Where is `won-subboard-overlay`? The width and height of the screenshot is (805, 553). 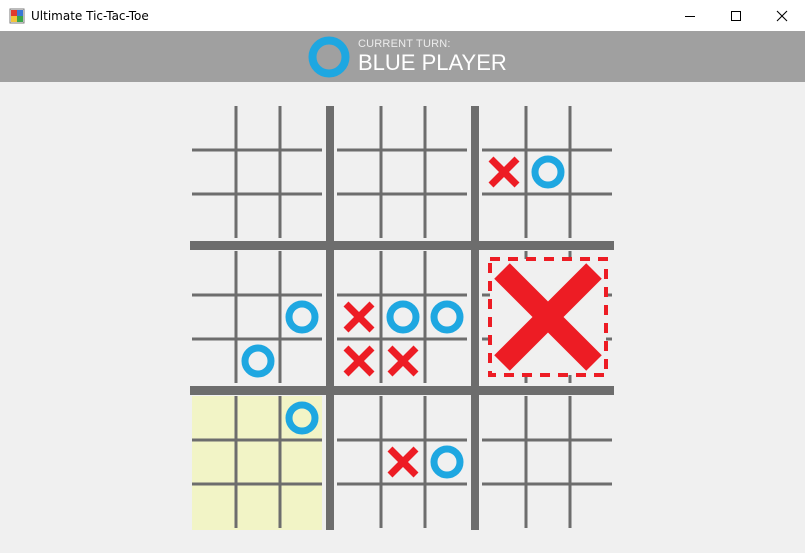
won-subboard-overlay is located at coordinates (548, 317).